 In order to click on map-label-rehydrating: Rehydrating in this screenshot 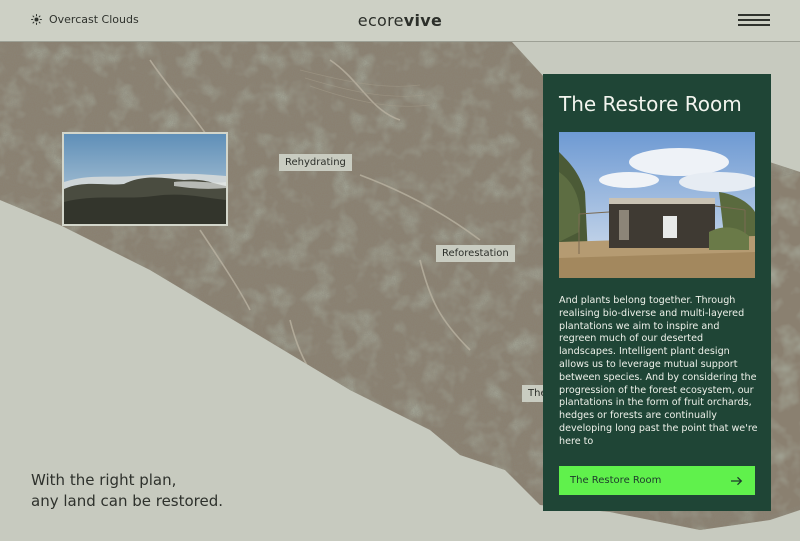, I will do `click(315, 162)`.